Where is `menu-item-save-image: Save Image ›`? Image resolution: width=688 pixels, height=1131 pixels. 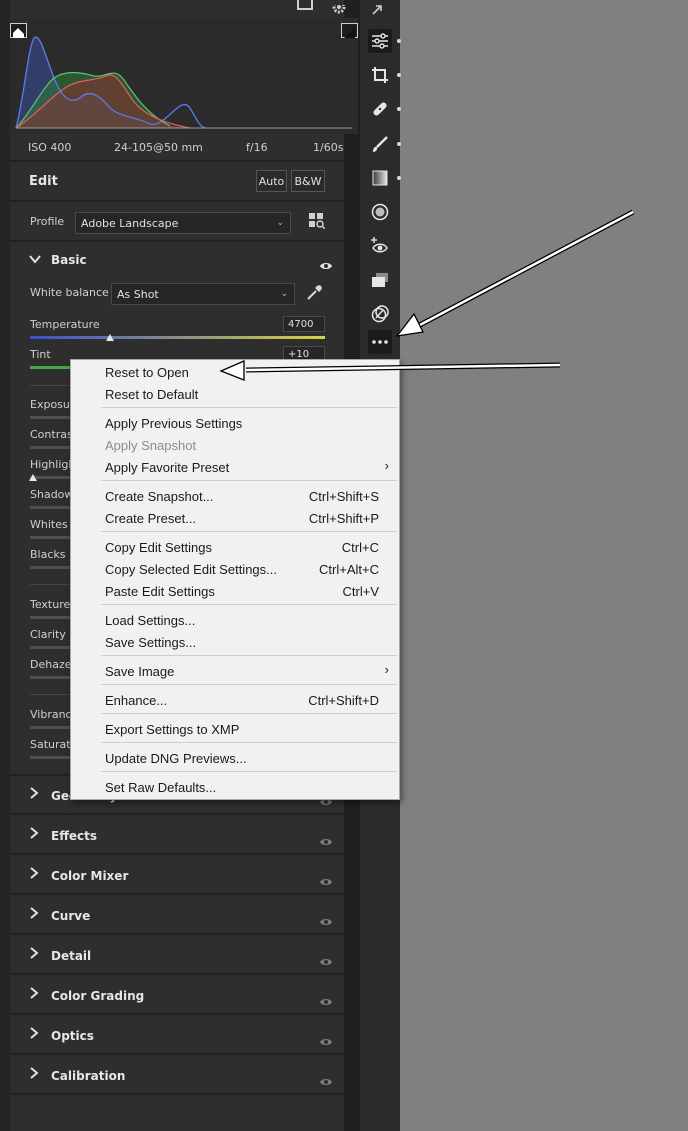
menu-item-save-image: Save Image › is located at coordinates (235, 672).